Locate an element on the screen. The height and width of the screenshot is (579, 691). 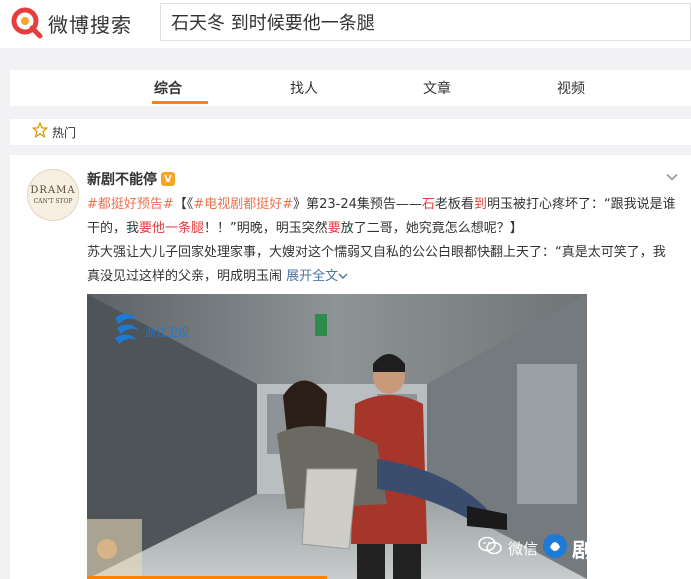
tab-articles: 文章 is located at coordinates (437, 88).